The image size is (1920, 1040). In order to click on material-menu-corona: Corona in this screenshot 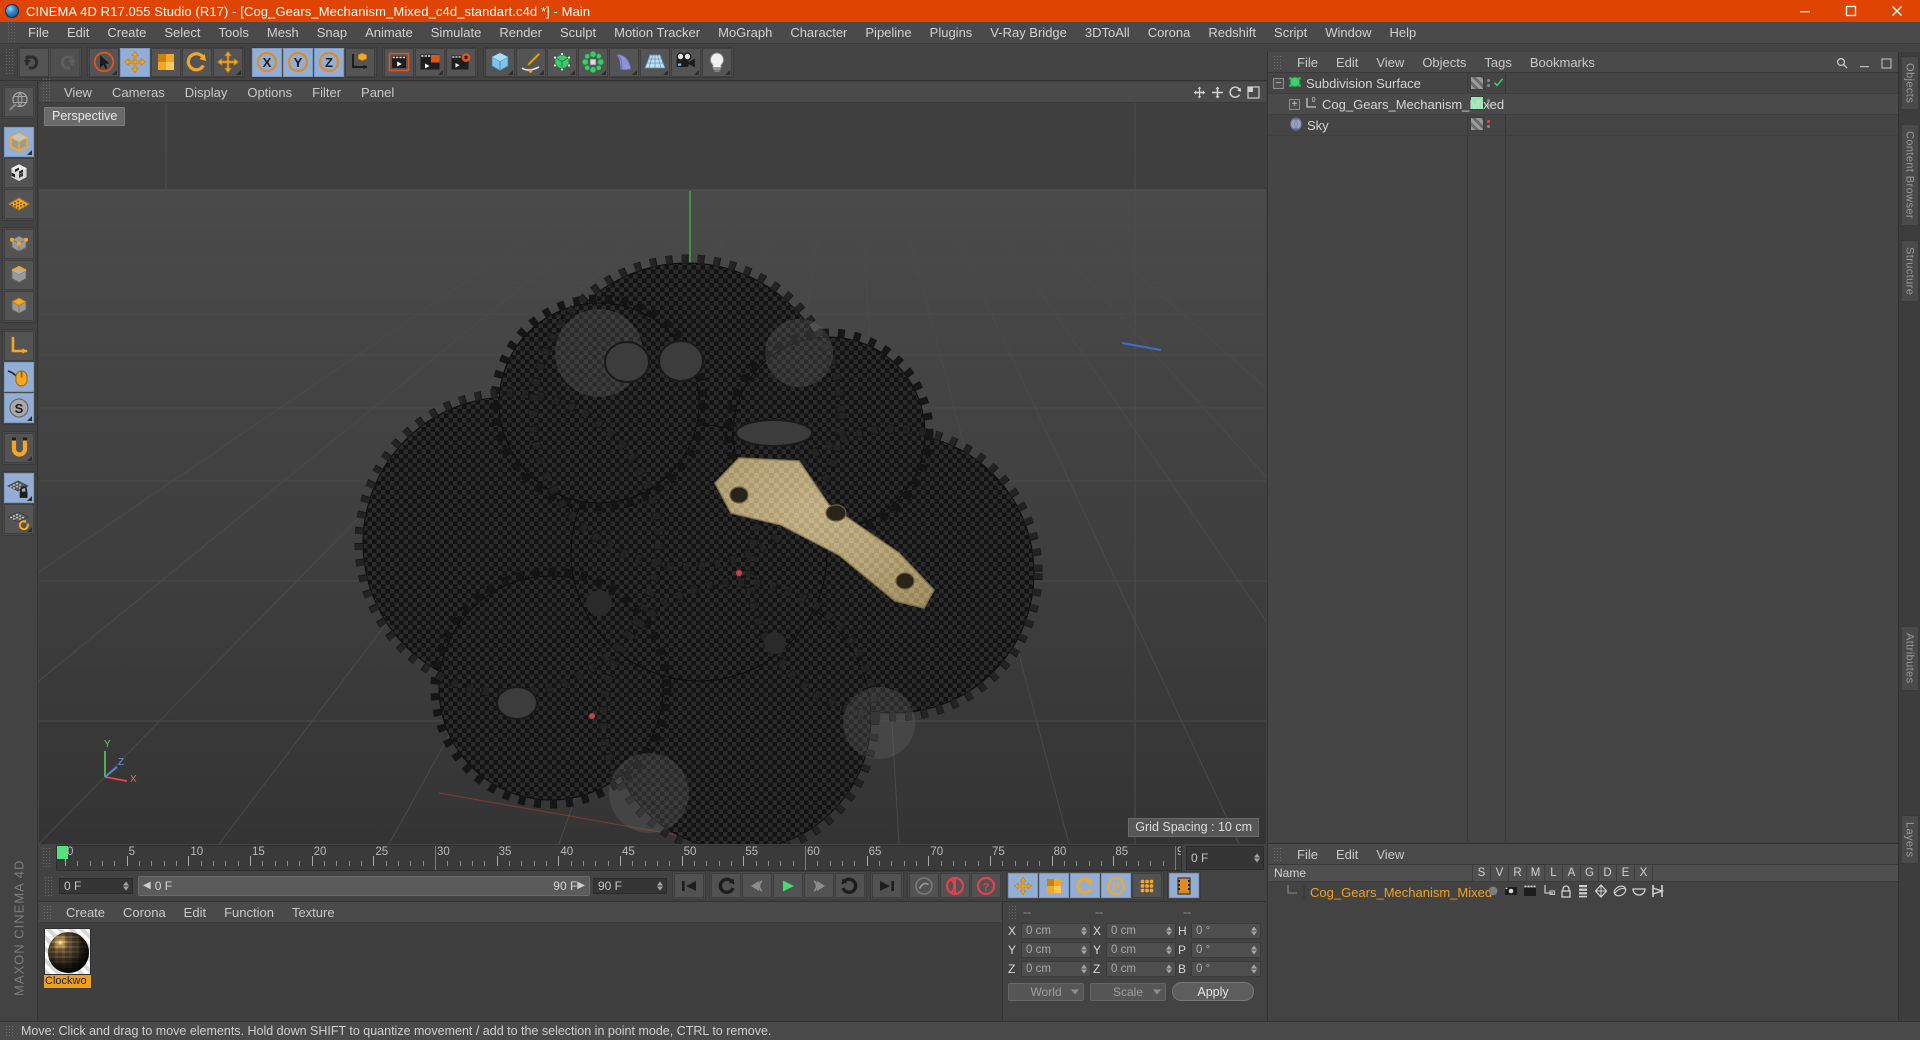, I will do `click(144, 912)`.